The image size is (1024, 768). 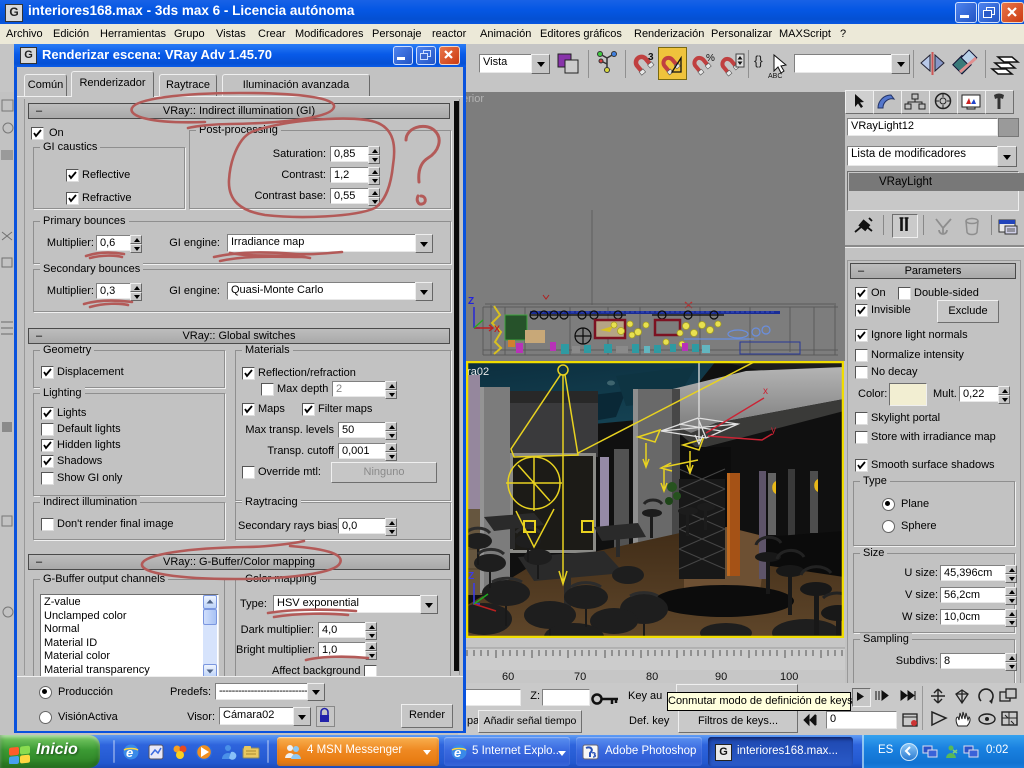 I want to click on svg-text: 80, so click(x=652, y=677).